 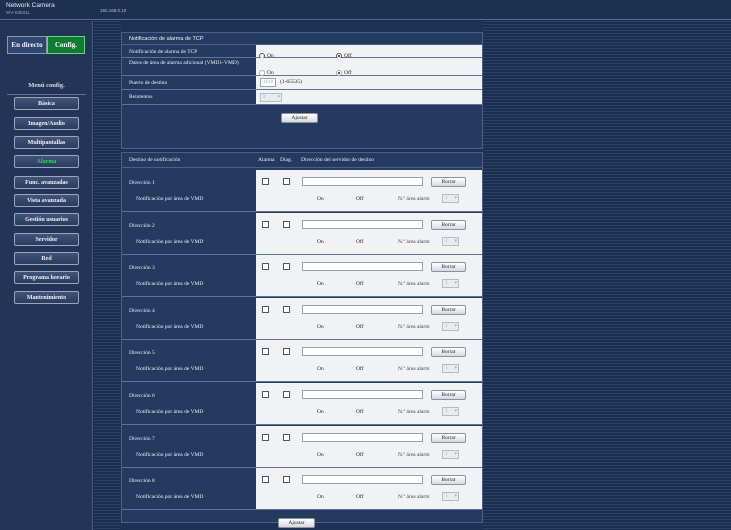 What do you see at coordinates (107, 275) in the screenshot?
I see `left-stripe` at bounding box center [107, 275].